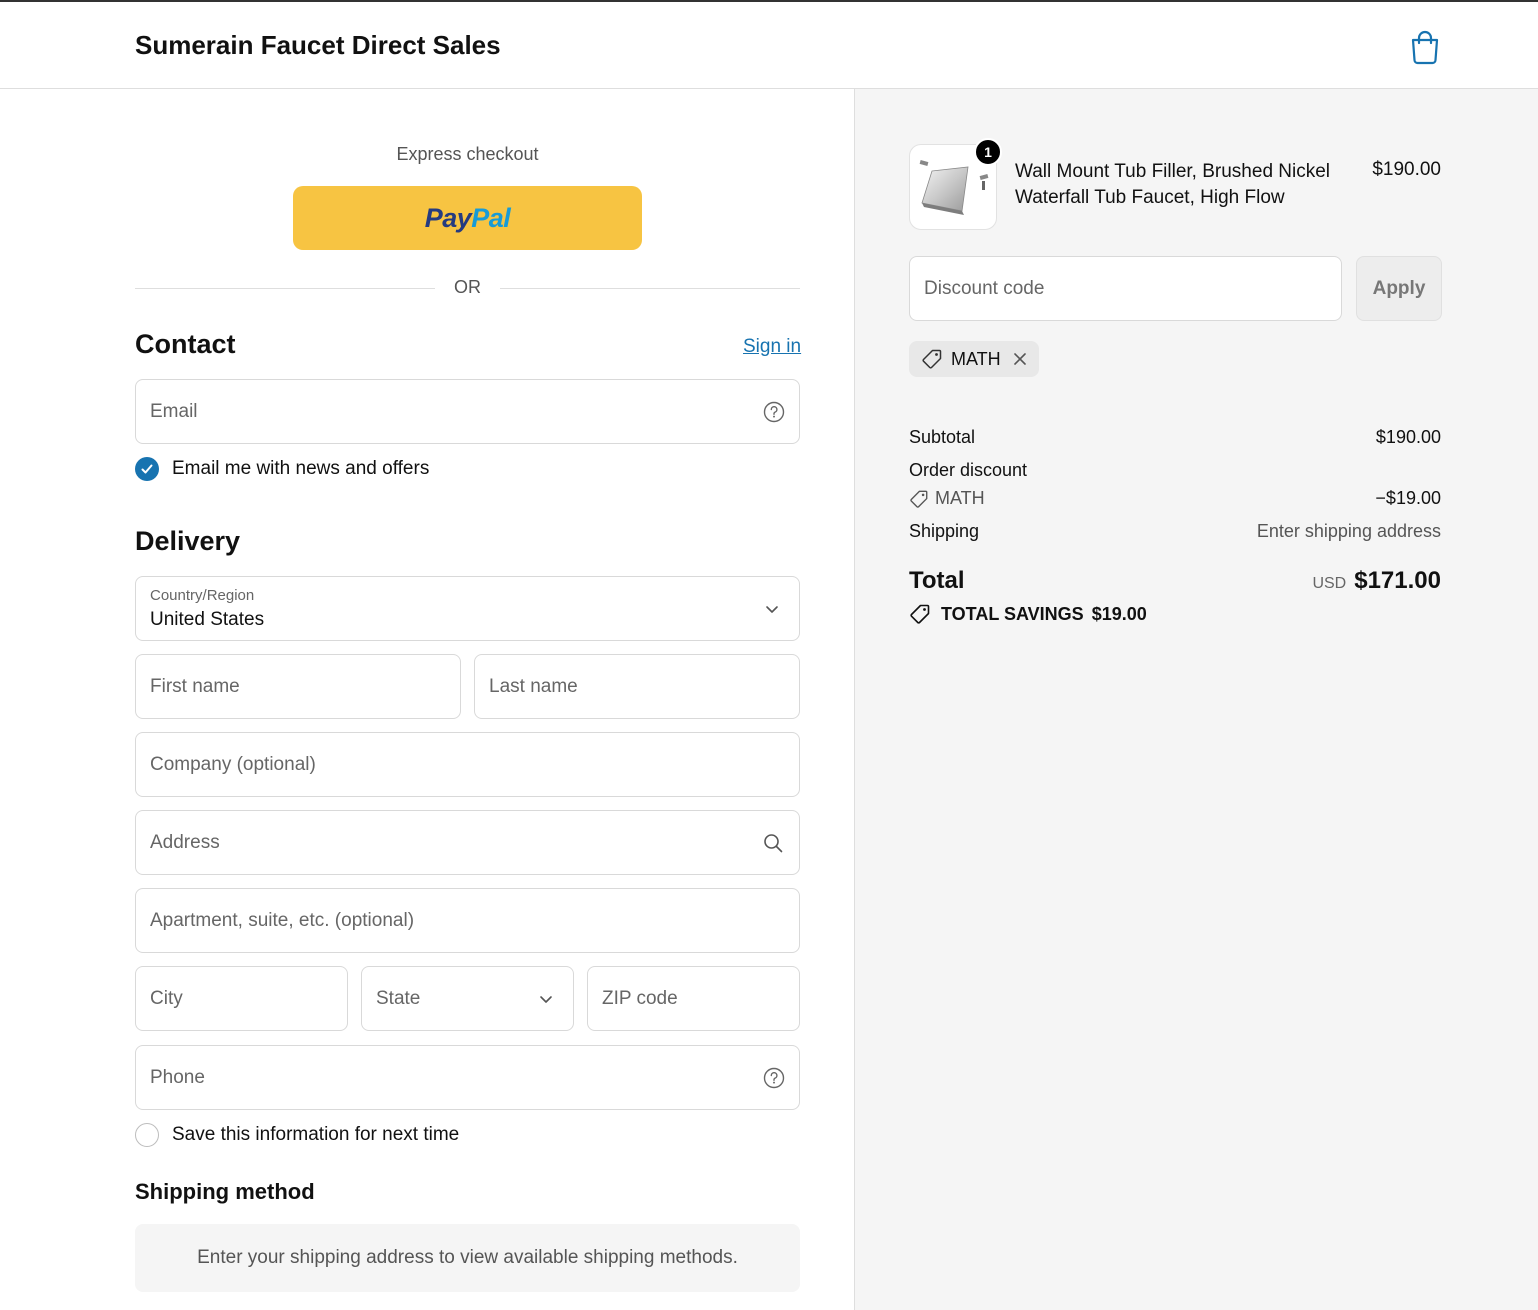 This screenshot has width=1538, height=1310. I want to click on close-icon, so click(1020, 359).